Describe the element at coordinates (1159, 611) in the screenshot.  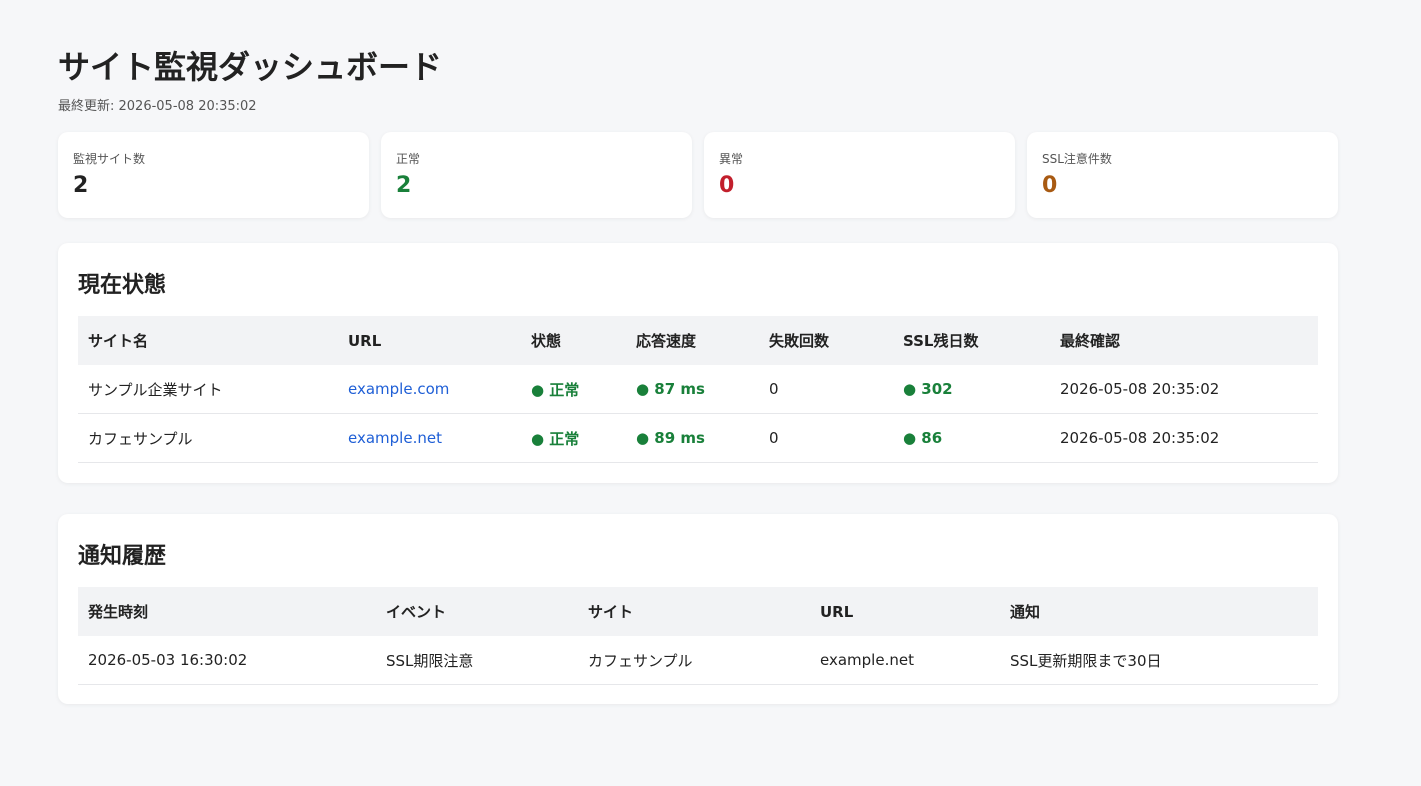
I see `col-notice: 通知` at that location.